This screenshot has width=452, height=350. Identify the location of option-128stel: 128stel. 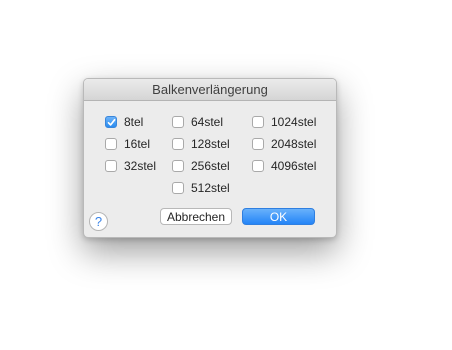
(201, 144).